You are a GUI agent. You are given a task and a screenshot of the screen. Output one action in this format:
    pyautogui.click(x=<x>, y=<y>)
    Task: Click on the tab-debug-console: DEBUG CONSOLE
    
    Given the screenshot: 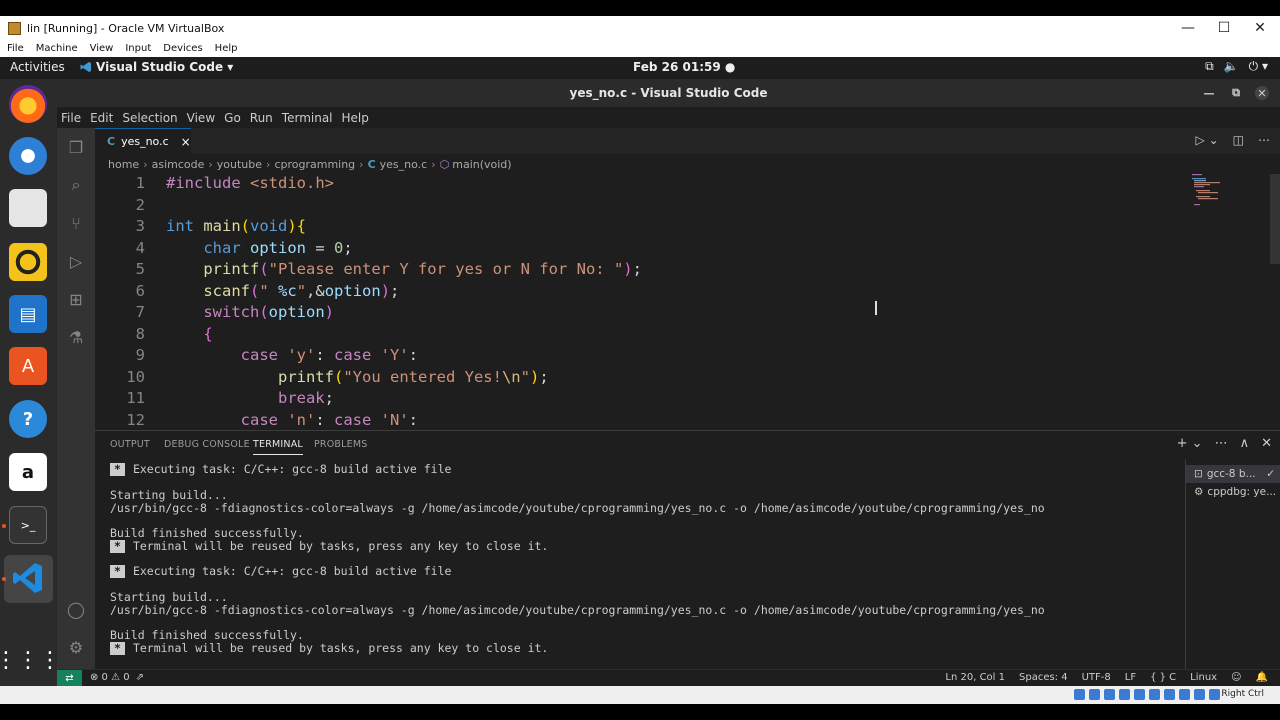 What is the action you would take?
    pyautogui.click(x=207, y=444)
    